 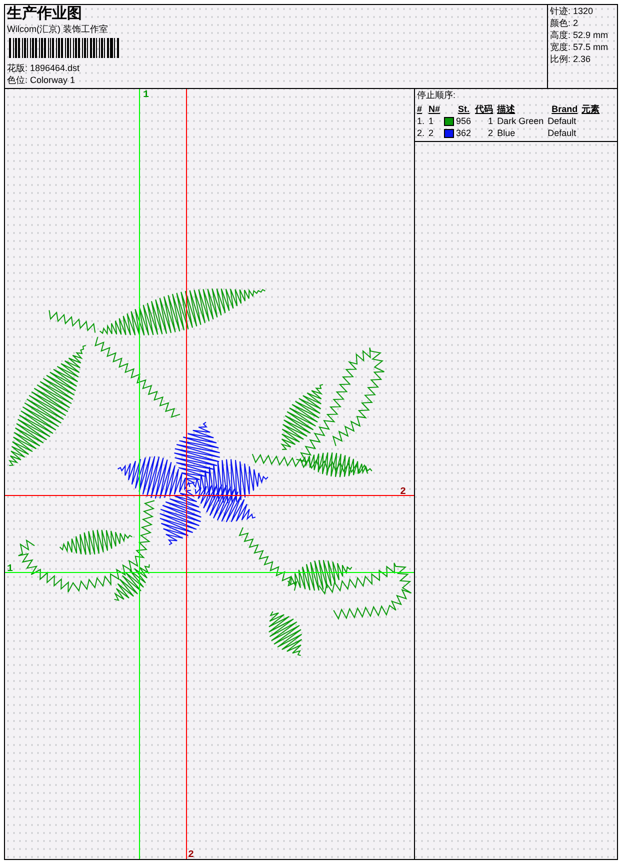 I want to click on stat-text: 高度: 52.9 mm, so click(x=579, y=35).